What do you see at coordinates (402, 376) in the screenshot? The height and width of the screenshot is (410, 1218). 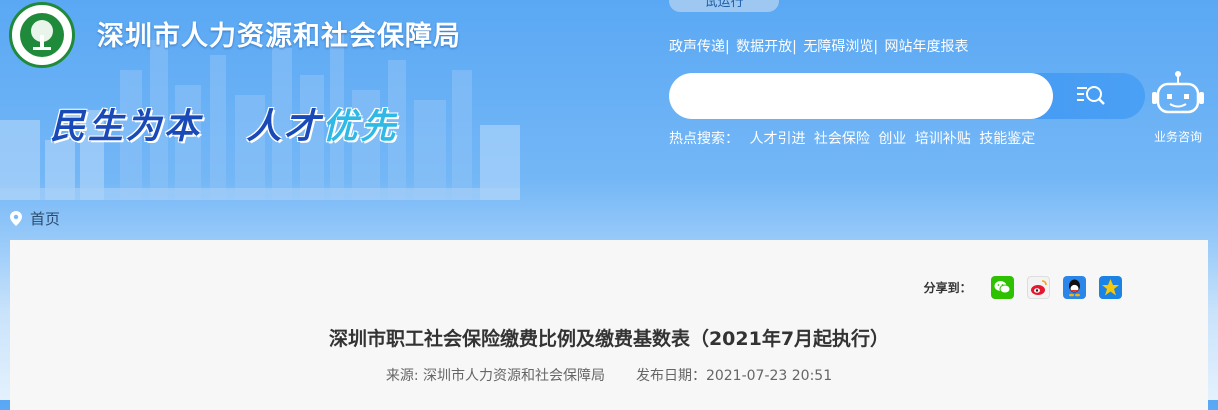 I see `source-label: 来源:` at bounding box center [402, 376].